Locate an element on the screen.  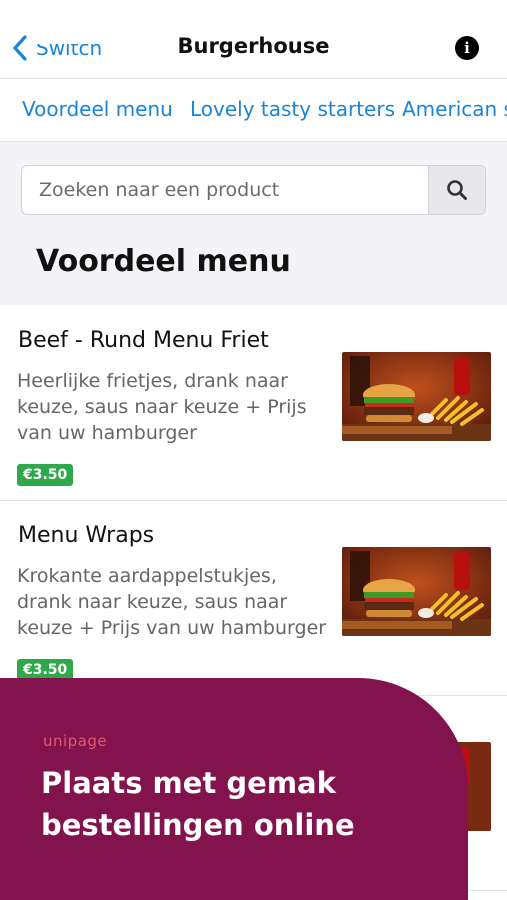
search-button is located at coordinates (456, 190).